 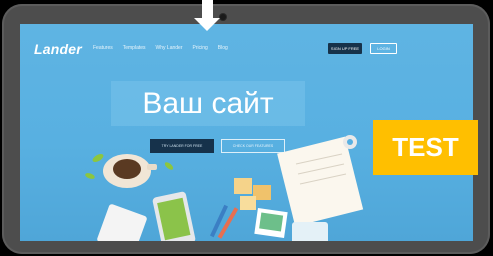 I want to click on sticky-notes-illustration, so click(x=252, y=194).